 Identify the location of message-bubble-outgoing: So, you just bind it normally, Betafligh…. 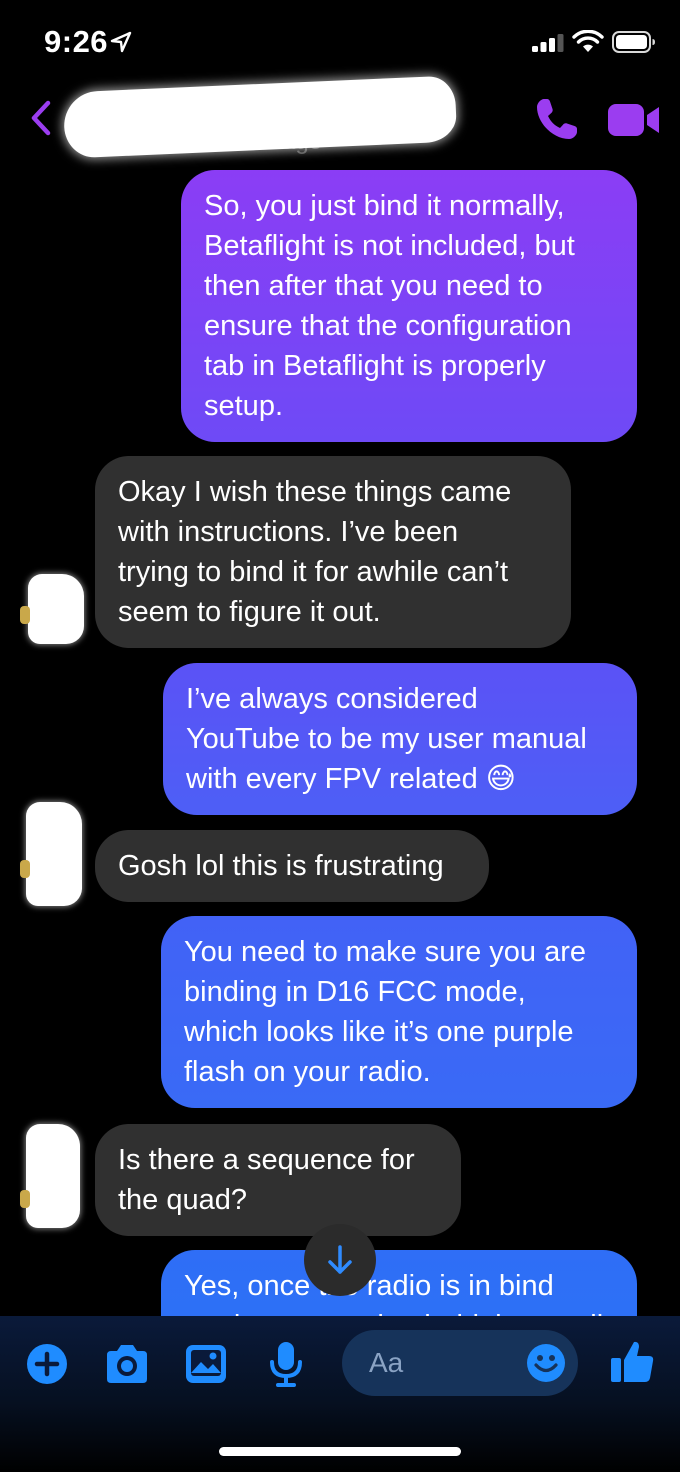
(409, 306).